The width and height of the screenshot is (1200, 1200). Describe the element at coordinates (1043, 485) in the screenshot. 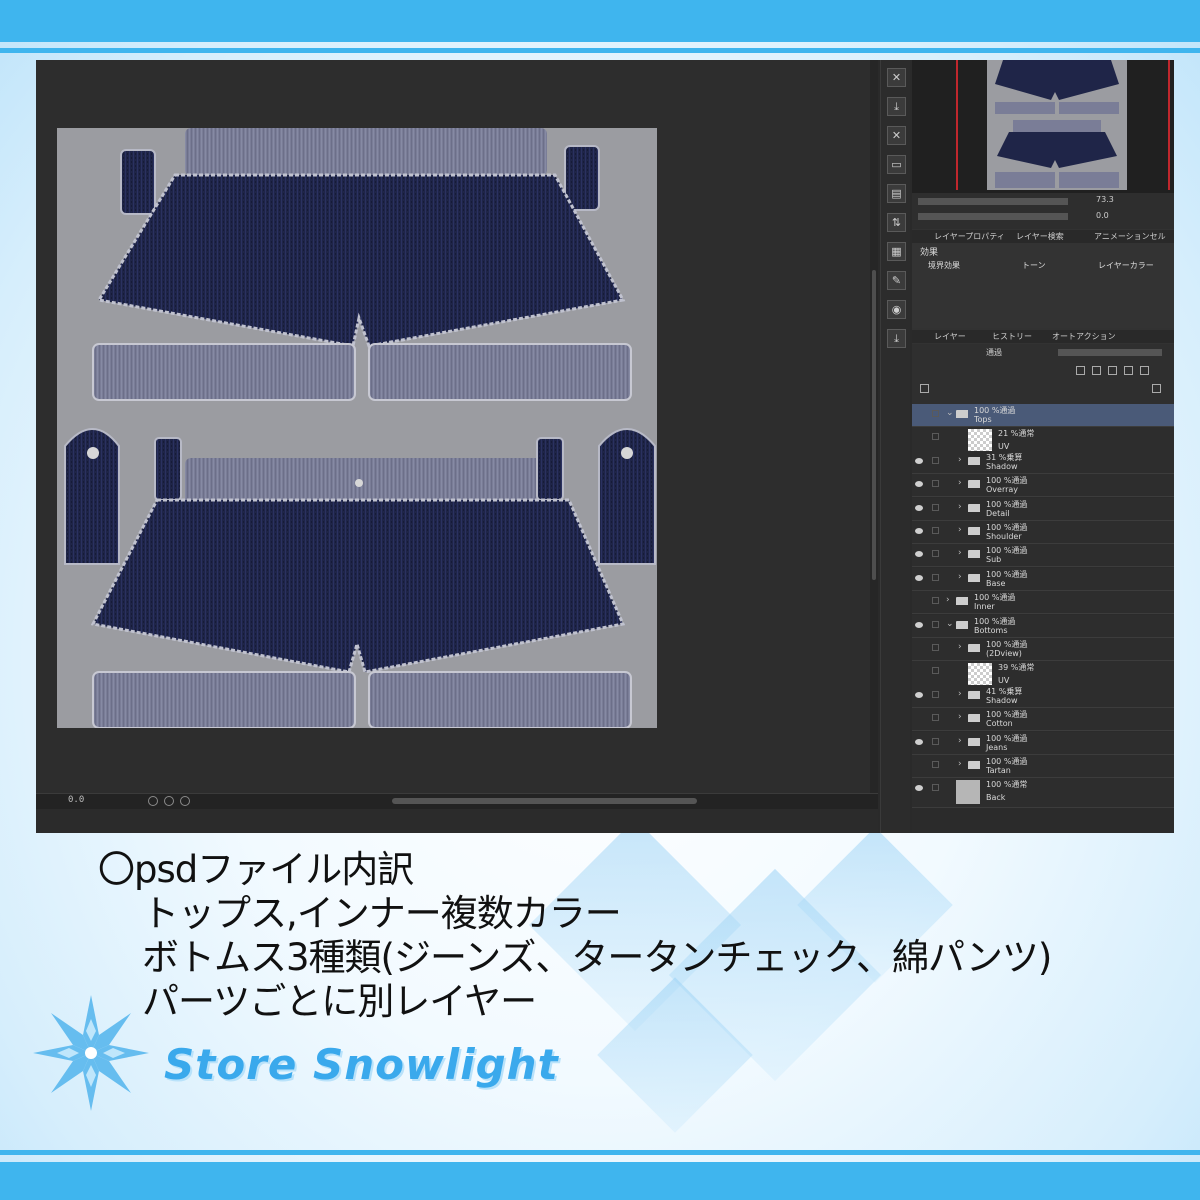

I see `layer-row: › 100 %通過 Overray` at that location.